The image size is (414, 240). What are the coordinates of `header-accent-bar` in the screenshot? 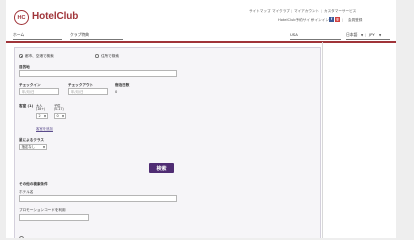 It's located at (201, 42).